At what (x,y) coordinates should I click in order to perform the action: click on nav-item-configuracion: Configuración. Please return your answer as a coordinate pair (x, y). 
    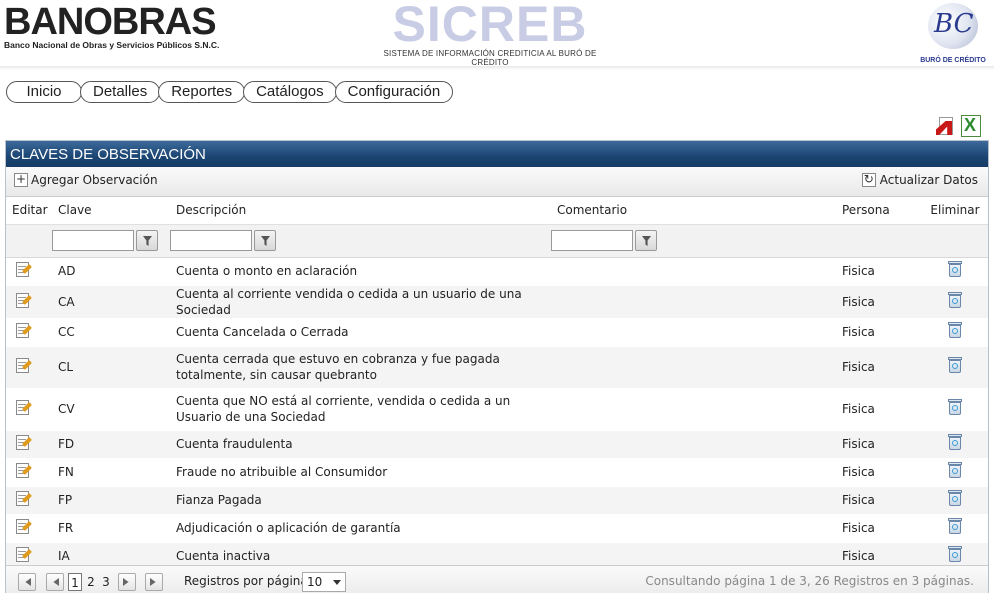
    Looking at the image, I should click on (394, 92).